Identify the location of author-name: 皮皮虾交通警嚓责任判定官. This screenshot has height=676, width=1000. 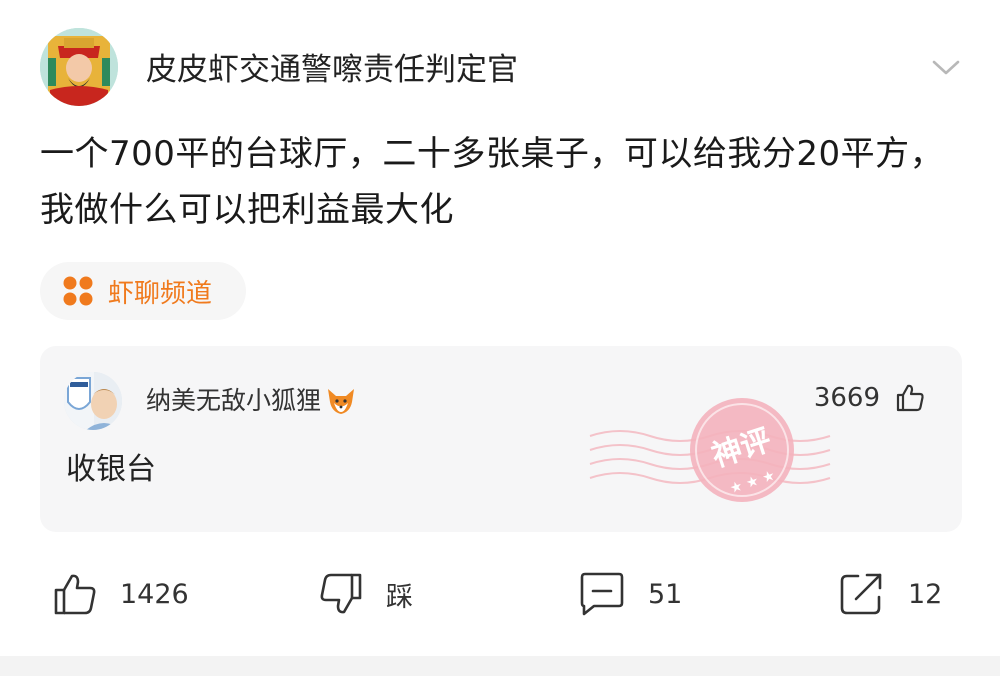
(332, 70).